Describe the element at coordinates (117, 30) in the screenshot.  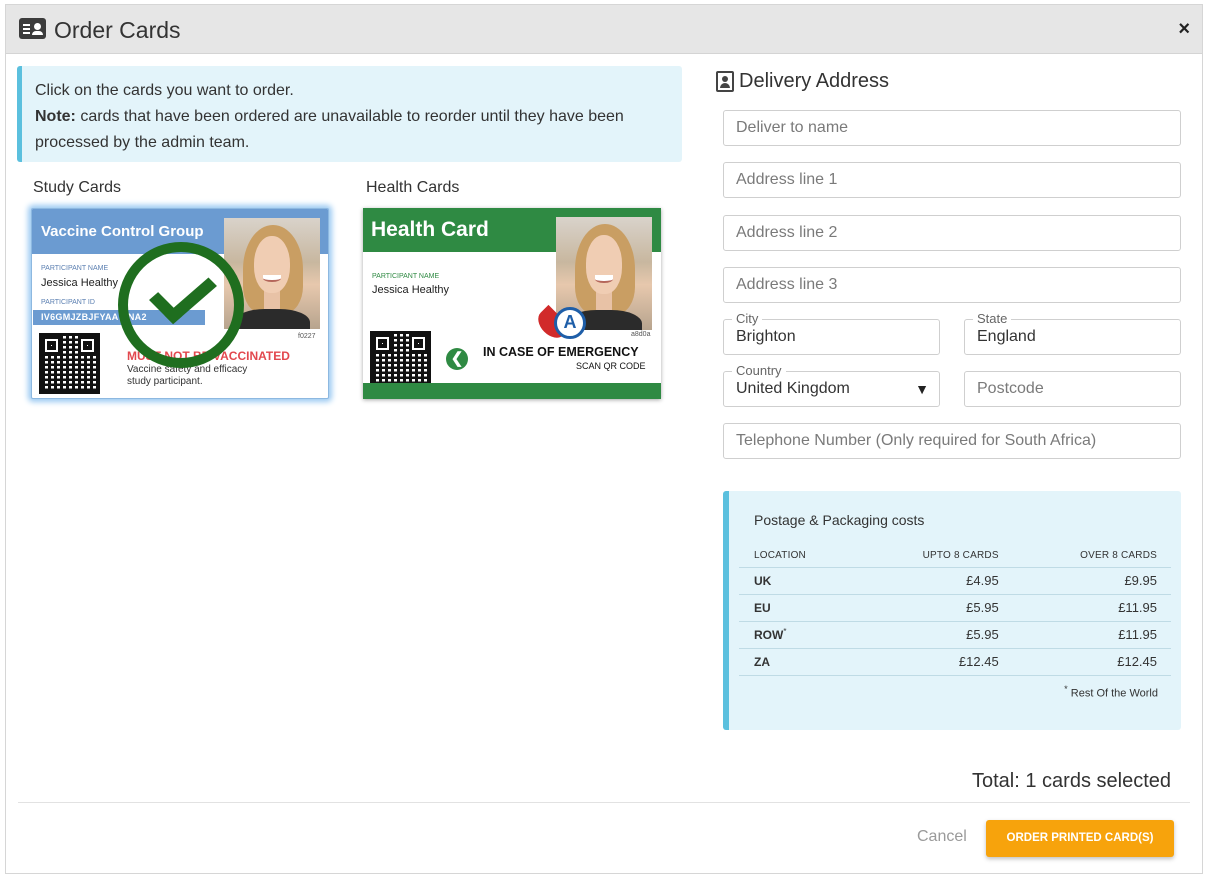
I see `modal-title: Order Cards` at that location.